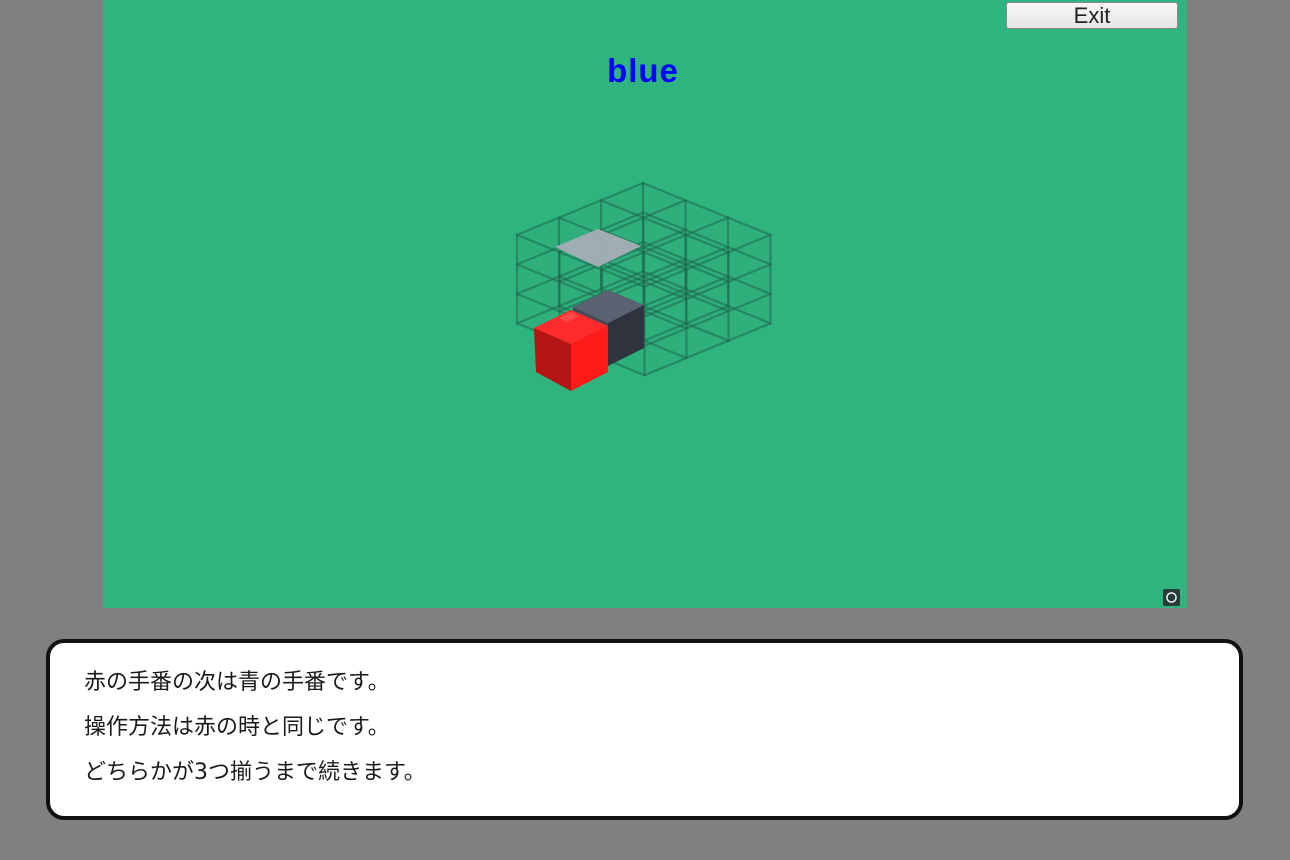  What do you see at coordinates (237, 727) in the screenshot?
I see `dialog-line: 操作方法は赤の時と同じです。` at bounding box center [237, 727].